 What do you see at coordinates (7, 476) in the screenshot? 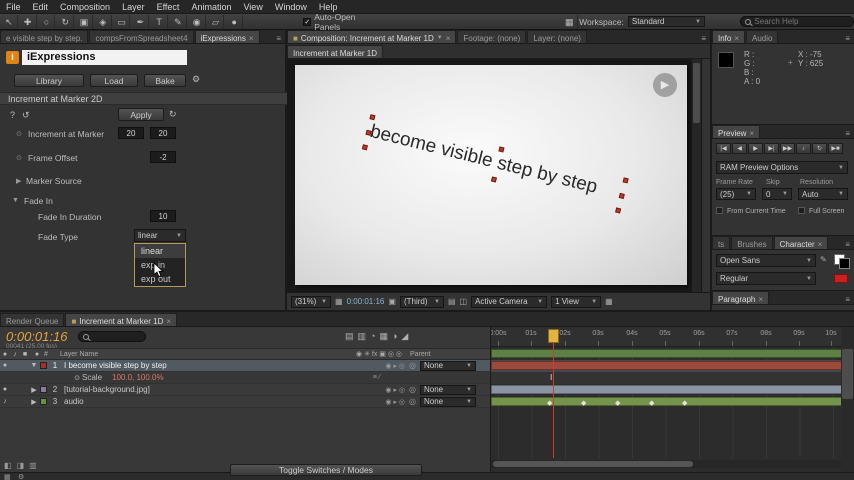
I see `status-icon-1: ▦` at bounding box center [7, 476].